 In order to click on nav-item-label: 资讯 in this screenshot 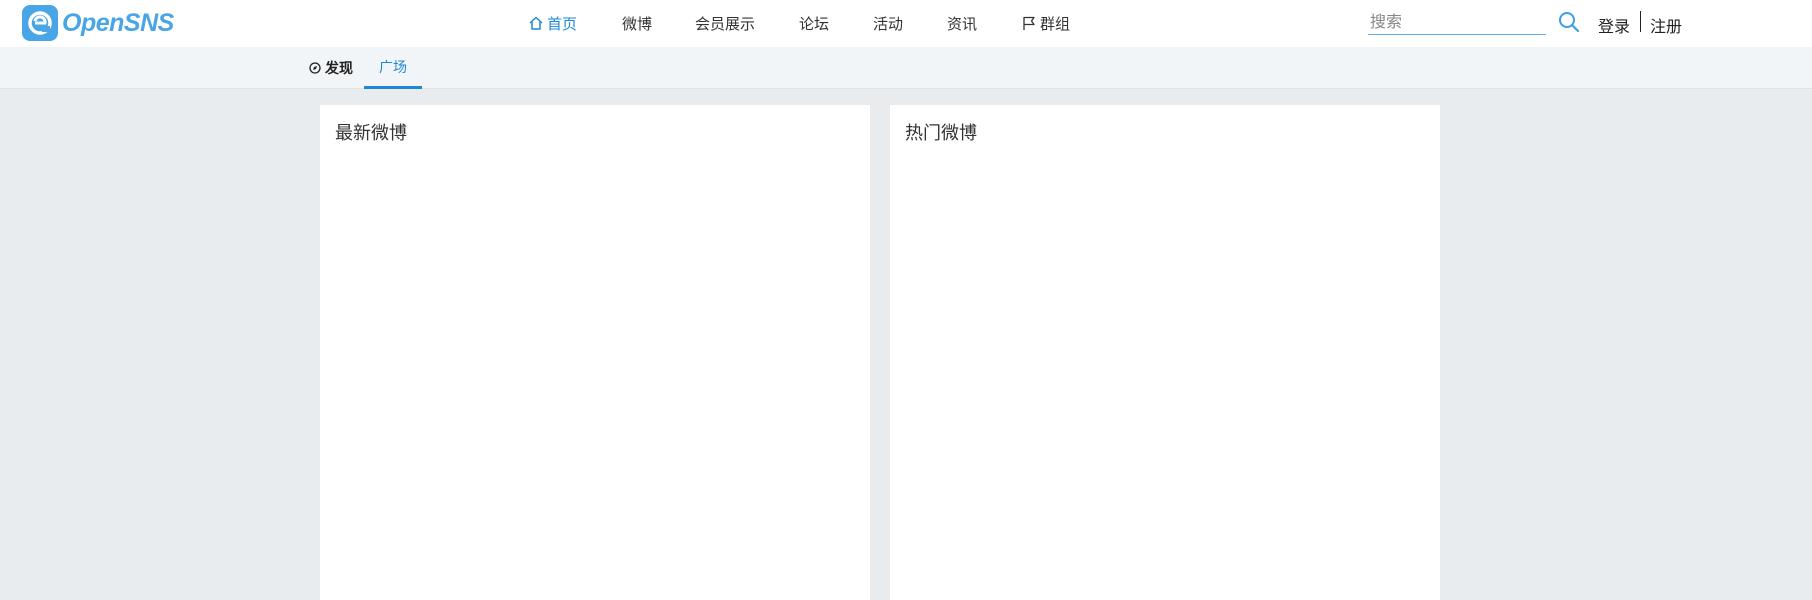, I will do `click(962, 23)`.